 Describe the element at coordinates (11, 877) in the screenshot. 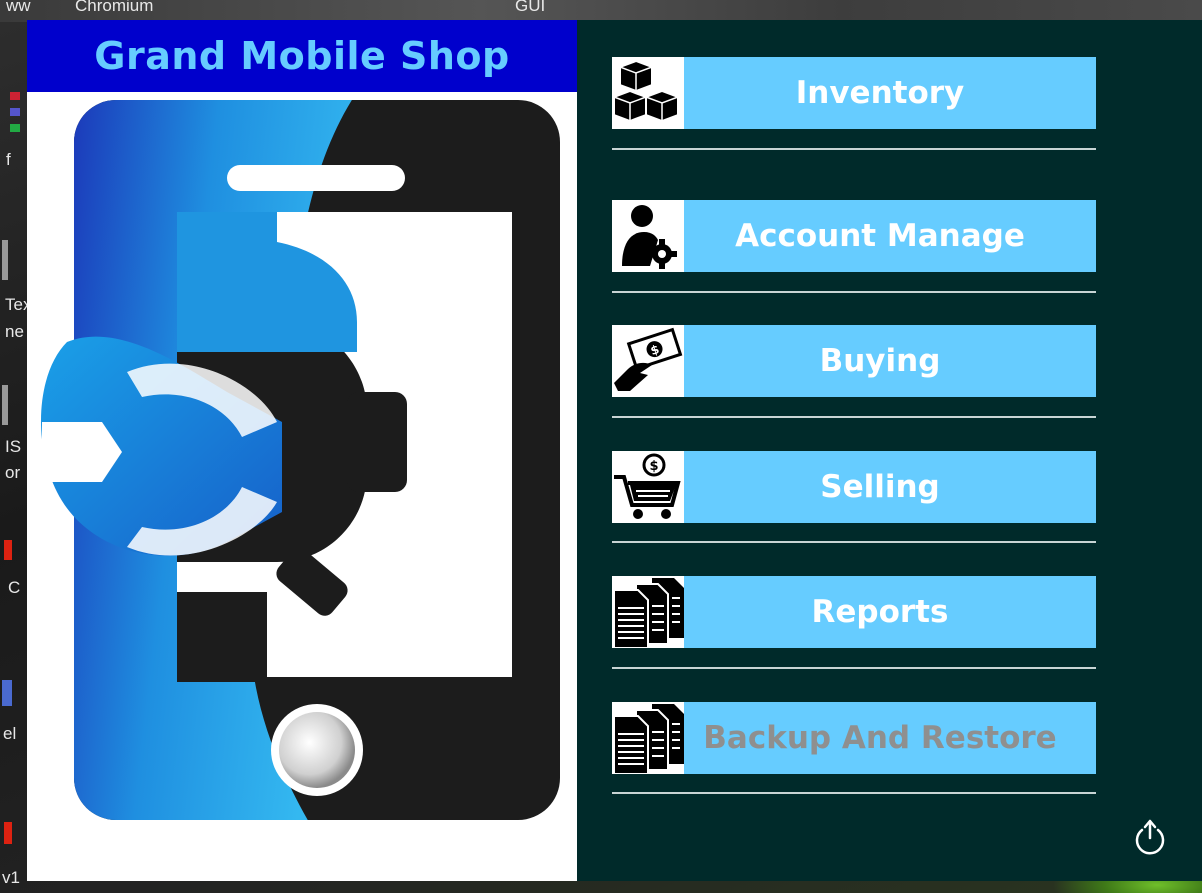

I see `desktop-label: v1` at that location.